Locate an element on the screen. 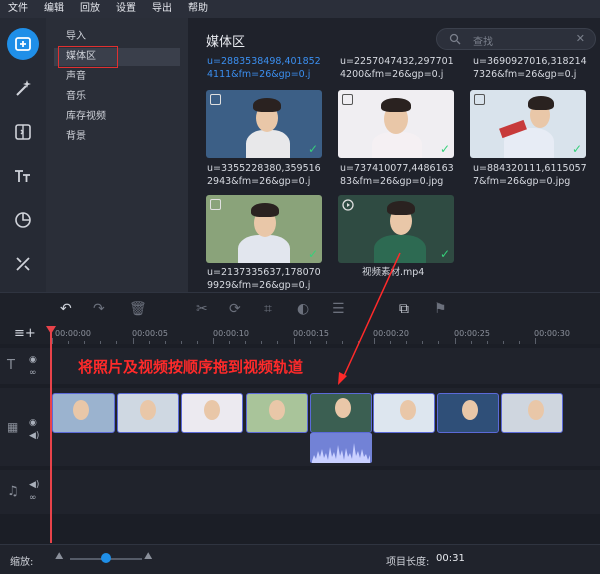 This screenshot has width=600, height=574. status-footer: 缩放: ⛰ ⛰ 项目长度: 00:31 is located at coordinates (300, 559).